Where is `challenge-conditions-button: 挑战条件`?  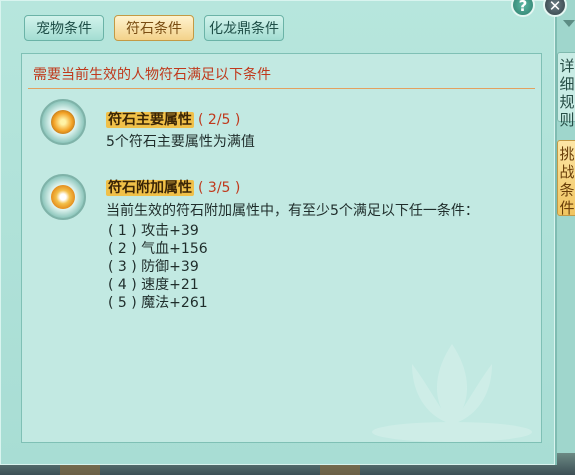
challenge-conditions-button: 挑战条件 is located at coordinates (566, 178).